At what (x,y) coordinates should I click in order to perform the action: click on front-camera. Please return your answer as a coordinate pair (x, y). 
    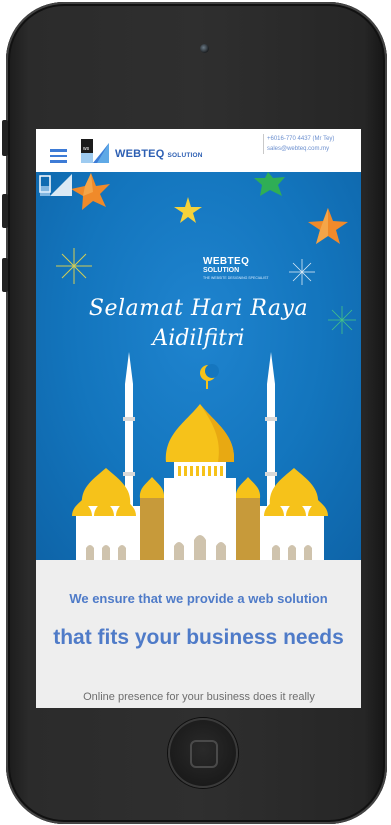
    Looking at the image, I should click on (204, 48).